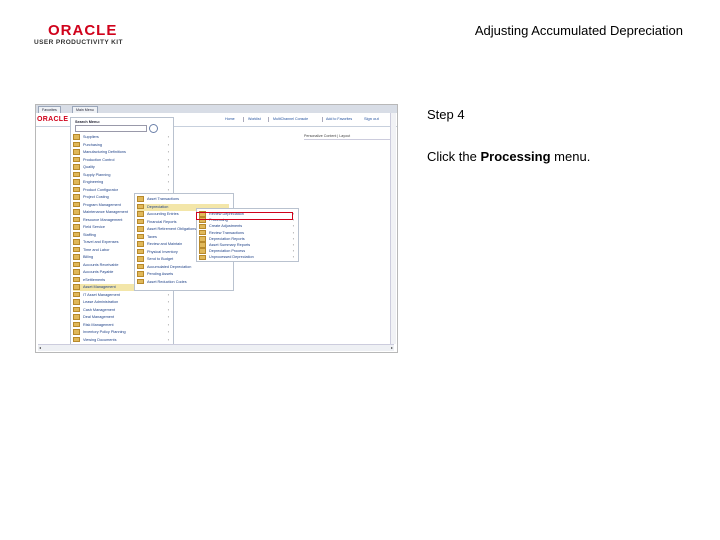 This screenshot has width=720, height=540. I want to click on main-menu-item: Inventory Policy Planning ›, so click(121, 332).